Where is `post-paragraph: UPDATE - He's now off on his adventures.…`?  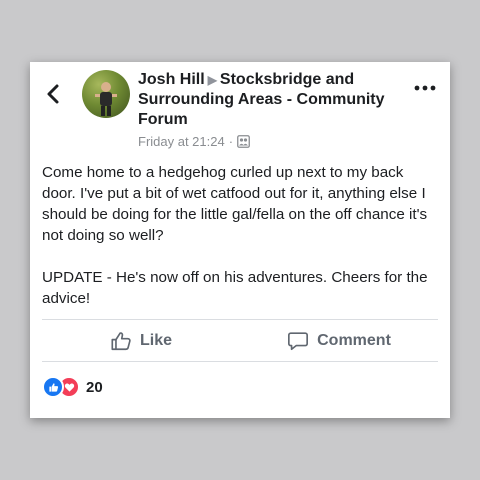
post-paragraph: UPDATE - He's now off on his adventures.… is located at coordinates (235, 288).